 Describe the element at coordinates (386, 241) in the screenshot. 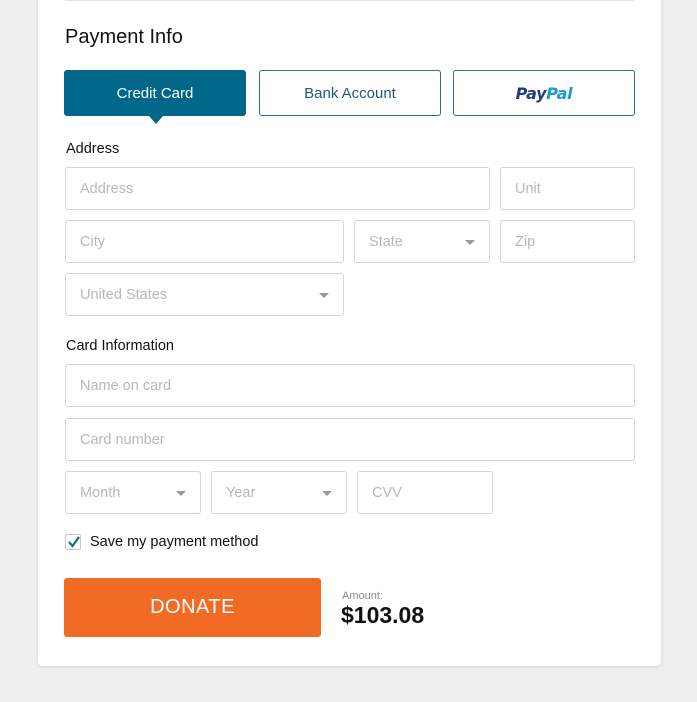

I see `state-select-value: State` at that location.